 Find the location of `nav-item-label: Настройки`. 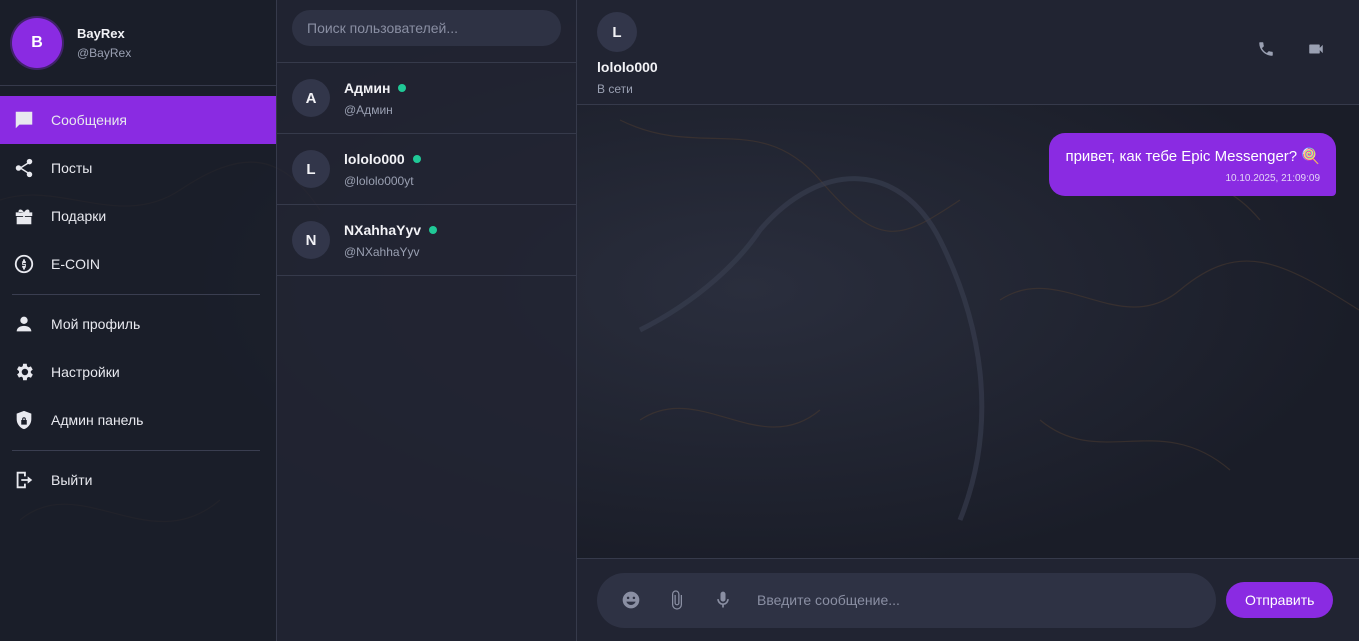

nav-item-label: Настройки is located at coordinates (85, 372).